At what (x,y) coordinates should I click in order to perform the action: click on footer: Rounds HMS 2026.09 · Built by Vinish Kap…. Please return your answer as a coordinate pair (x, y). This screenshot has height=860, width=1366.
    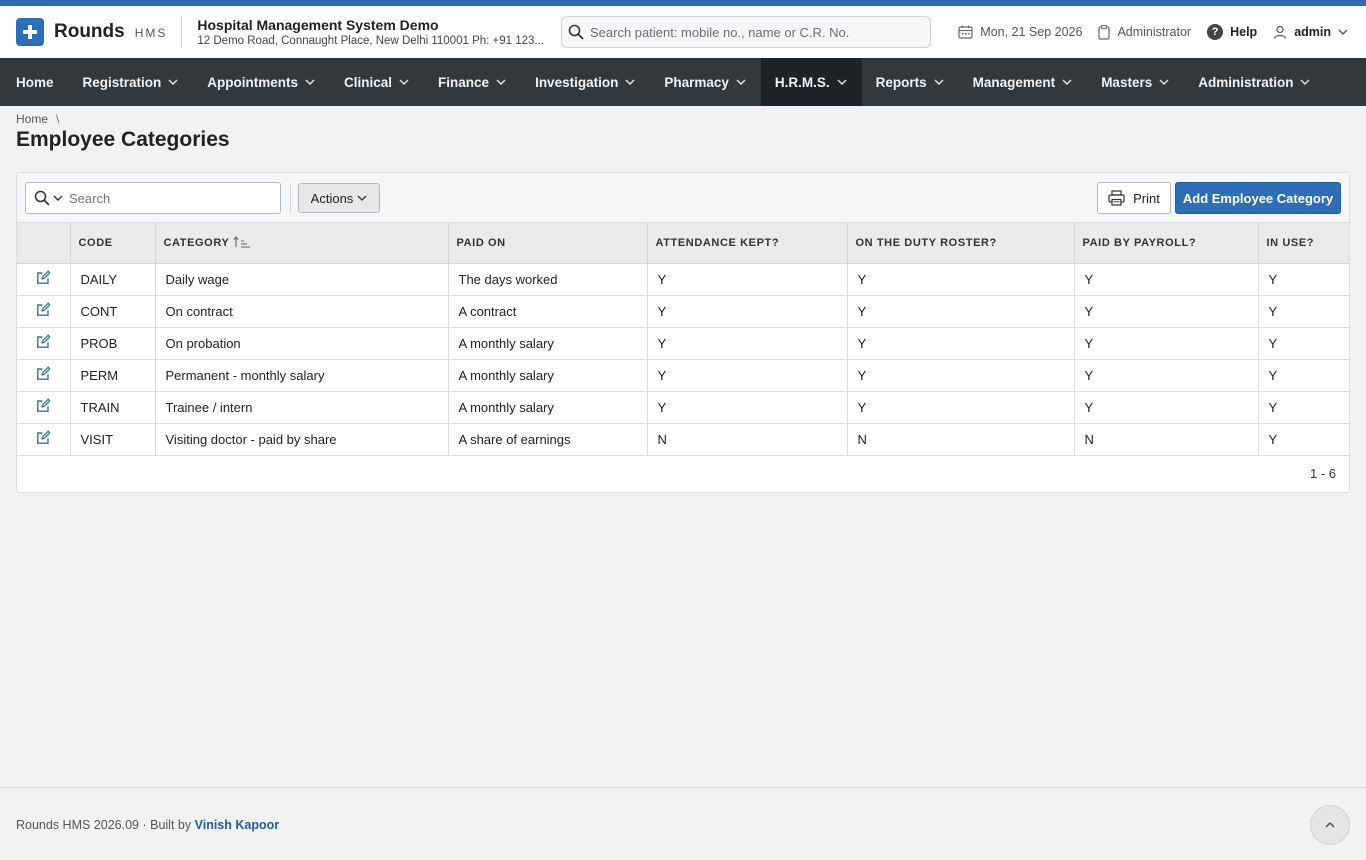
    Looking at the image, I should click on (683, 823).